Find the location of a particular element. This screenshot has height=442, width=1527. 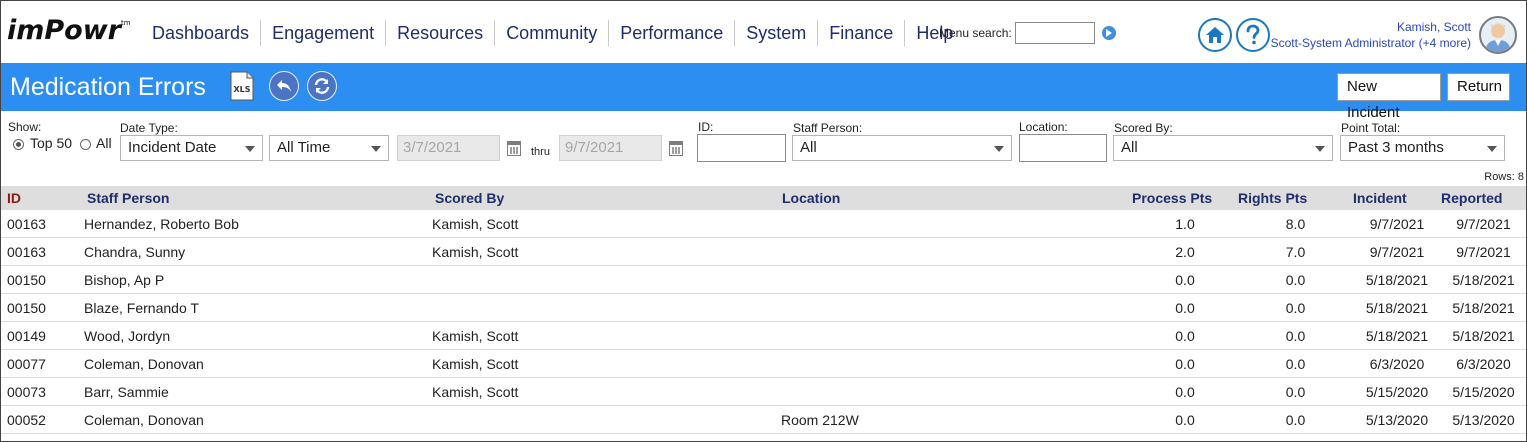

export-xls-icon: XLS is located at coordinates (242, 86).